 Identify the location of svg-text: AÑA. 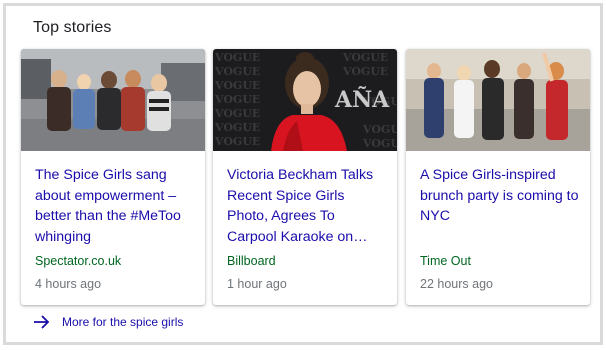
(362, 99).